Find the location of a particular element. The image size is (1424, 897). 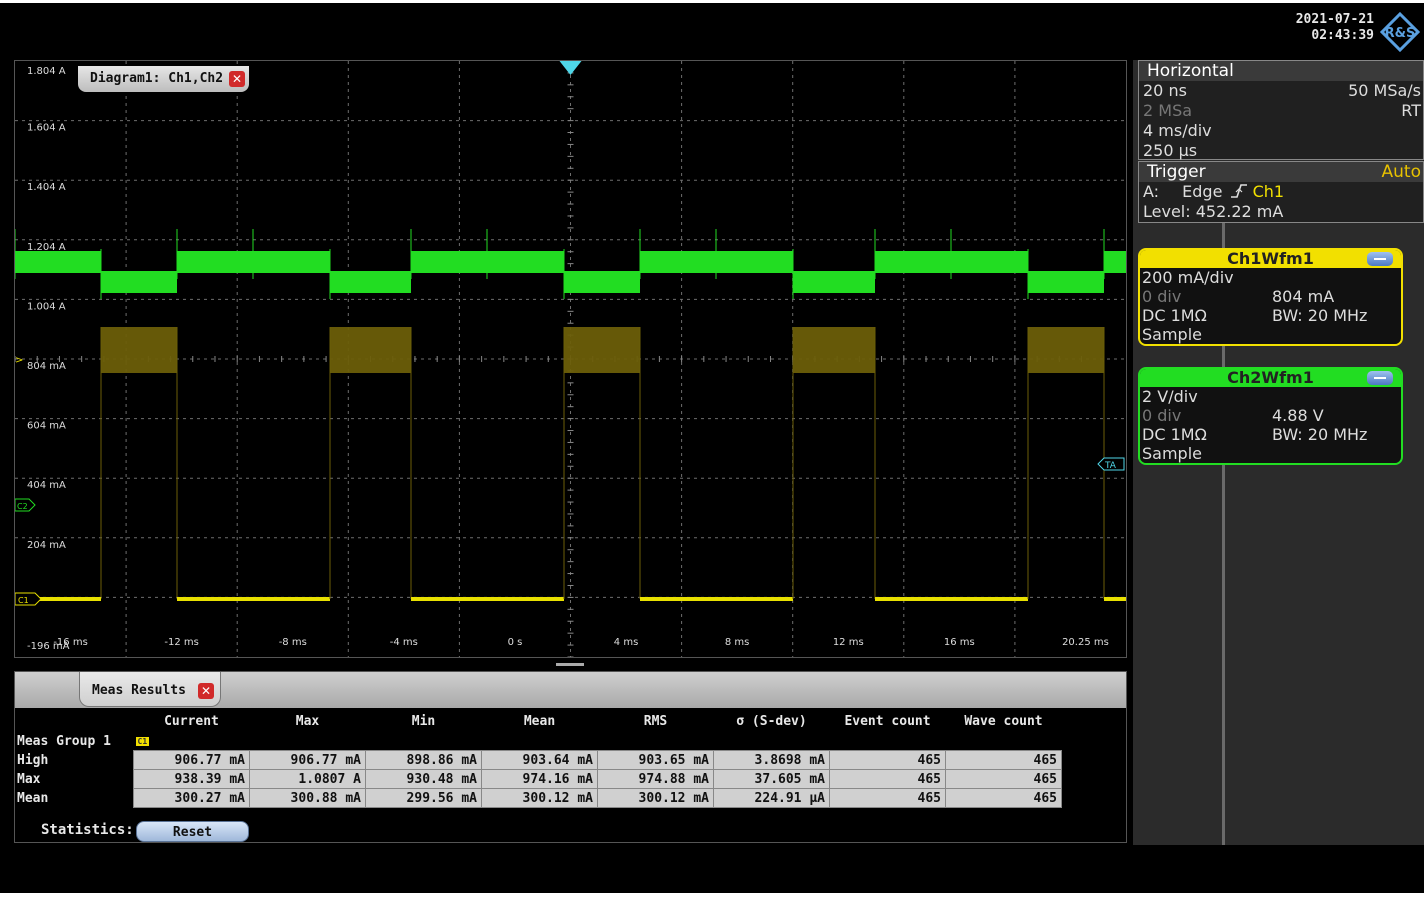

table-cell: 300.27 mA is located at coordinates (191, 798).